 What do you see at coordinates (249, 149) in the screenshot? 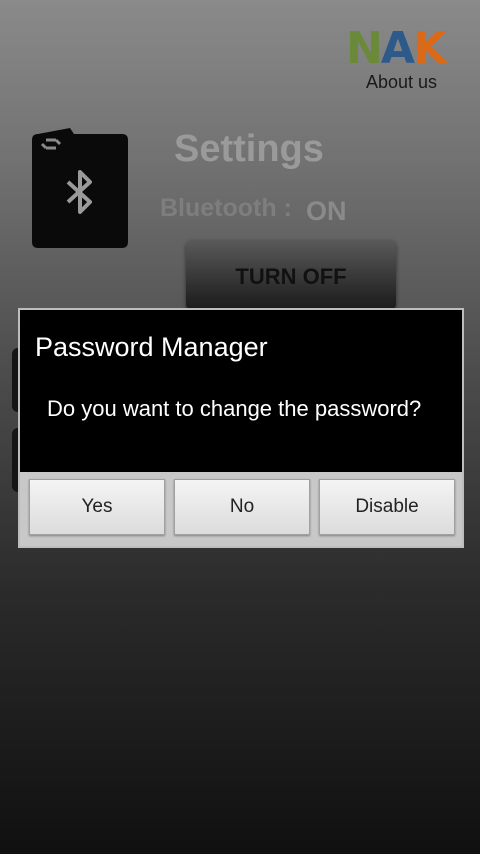
I see `settings-title: Settings` at bounding box center [249, 149].